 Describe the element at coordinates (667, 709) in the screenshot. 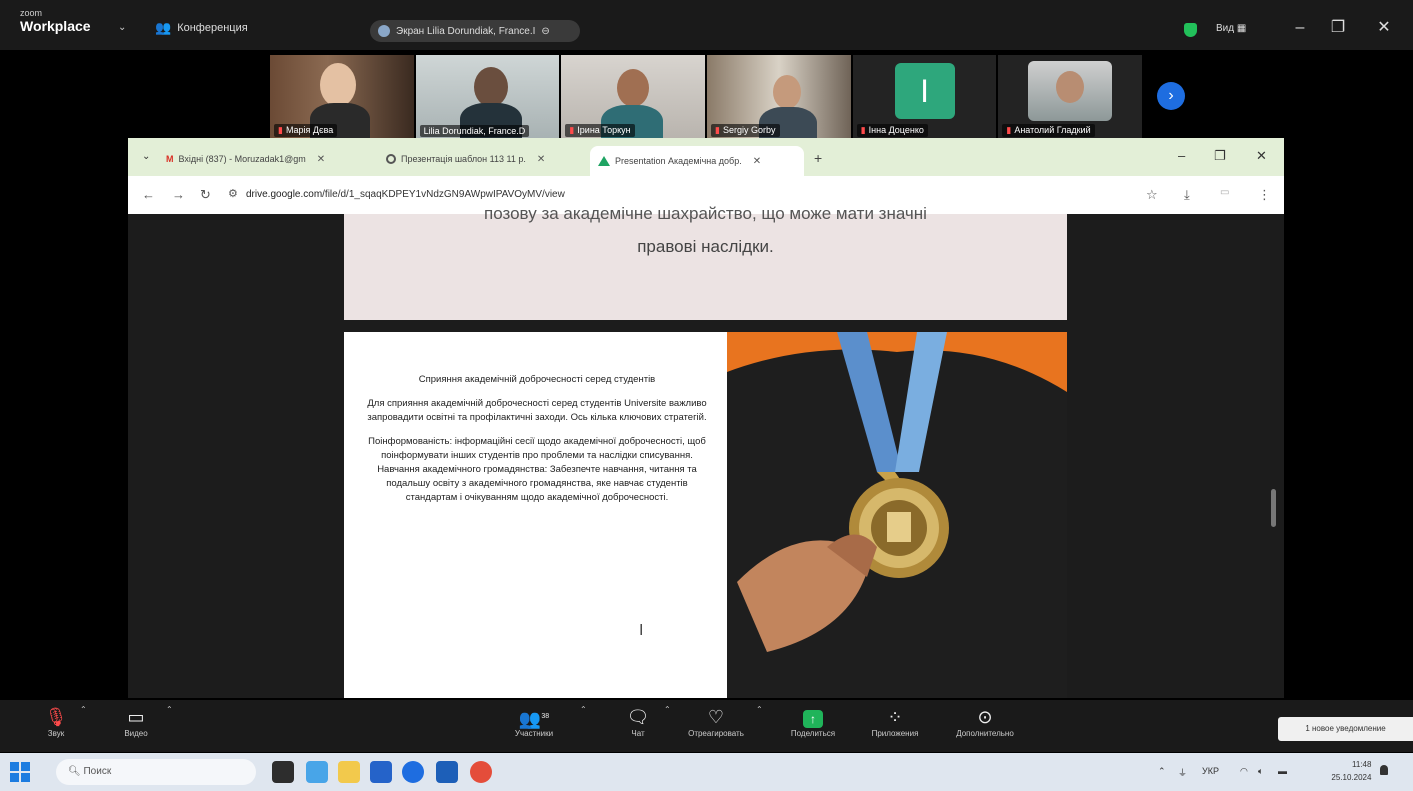

I see `chat-options-caret: ⌃` at that location.